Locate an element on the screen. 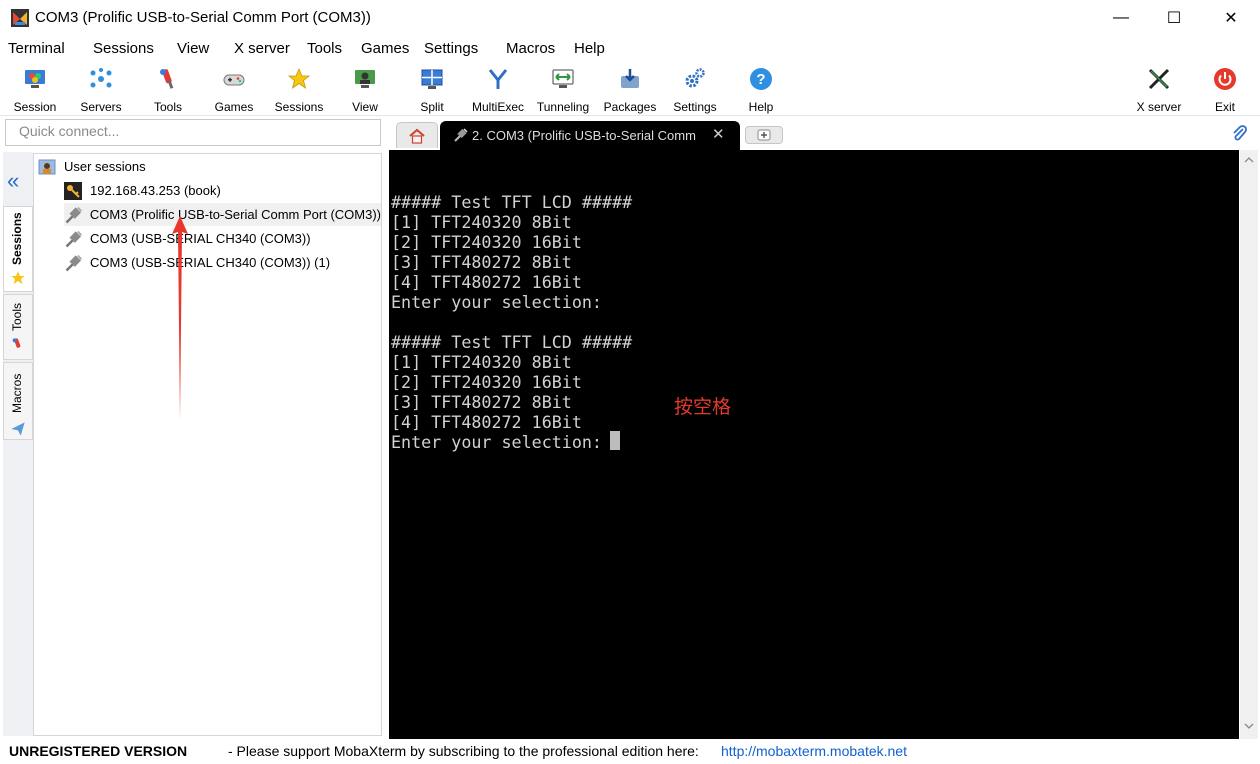 This screenshot has height=764, width=1260. games-icon is located at coordinates (234, 78).